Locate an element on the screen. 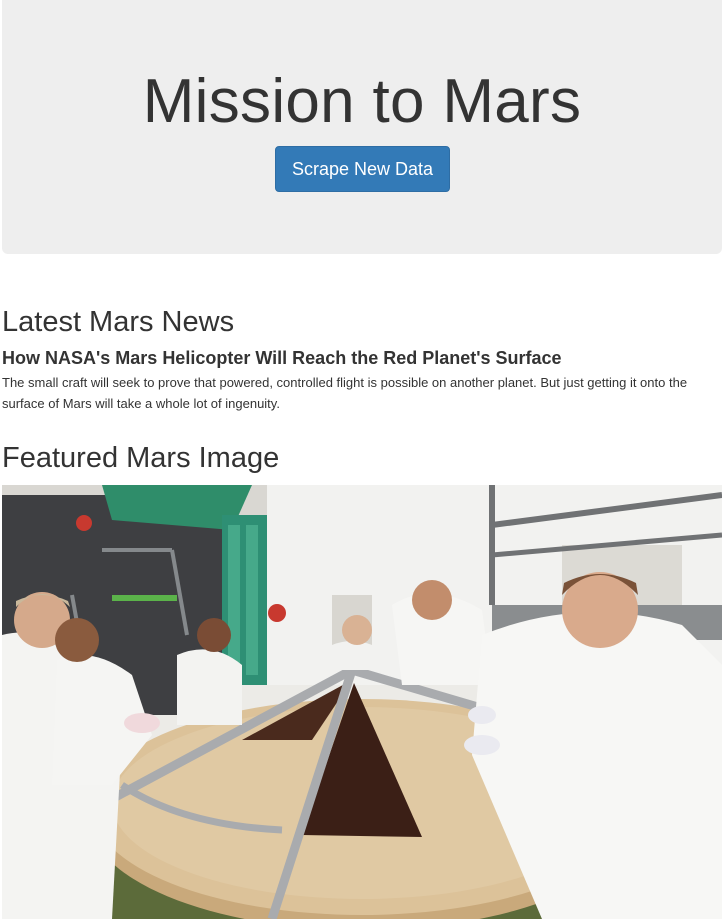 This screenshot has width=726, height=919. scrape-new-data-button: Scrape New Data is located at coordinates (362, 169).